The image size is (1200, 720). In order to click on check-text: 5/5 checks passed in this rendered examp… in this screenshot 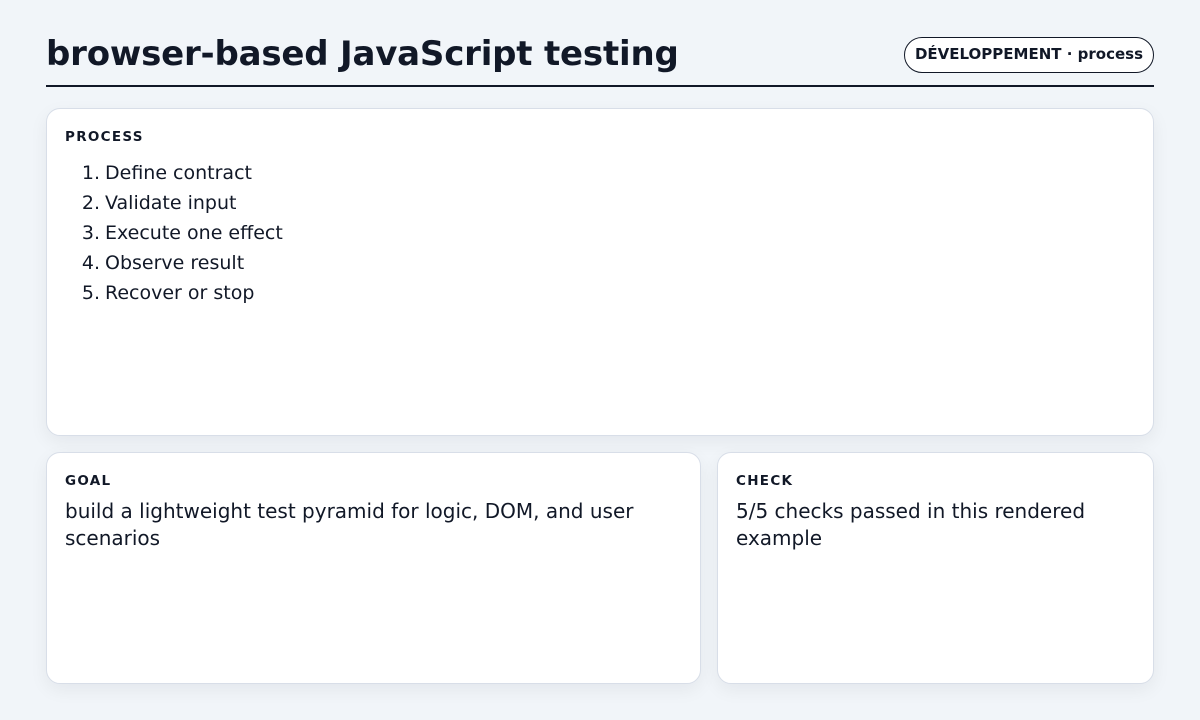, I will do `click(911, 524)`.